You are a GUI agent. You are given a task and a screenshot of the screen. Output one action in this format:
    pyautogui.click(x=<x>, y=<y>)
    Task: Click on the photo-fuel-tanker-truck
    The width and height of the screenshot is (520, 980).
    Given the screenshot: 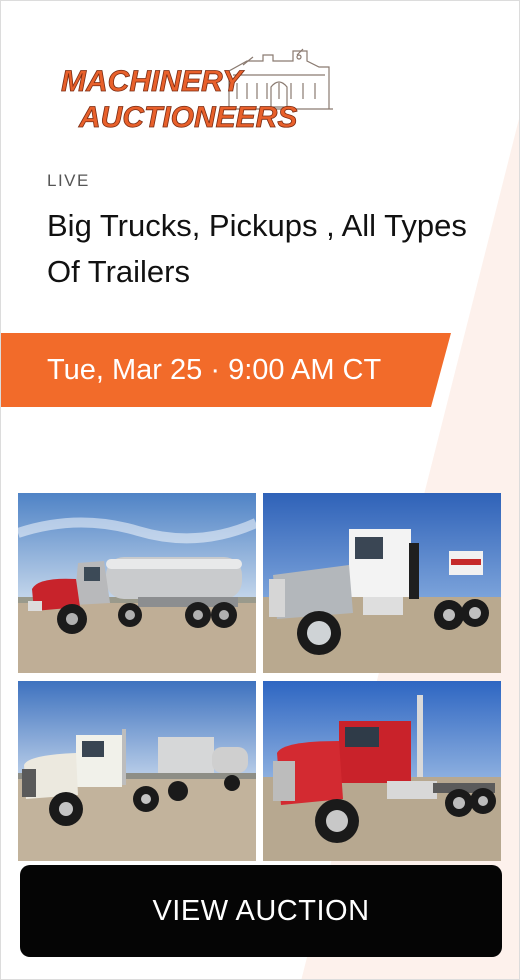 What is the action you would take?
    pyautogui.click(x=137, y=583)
    